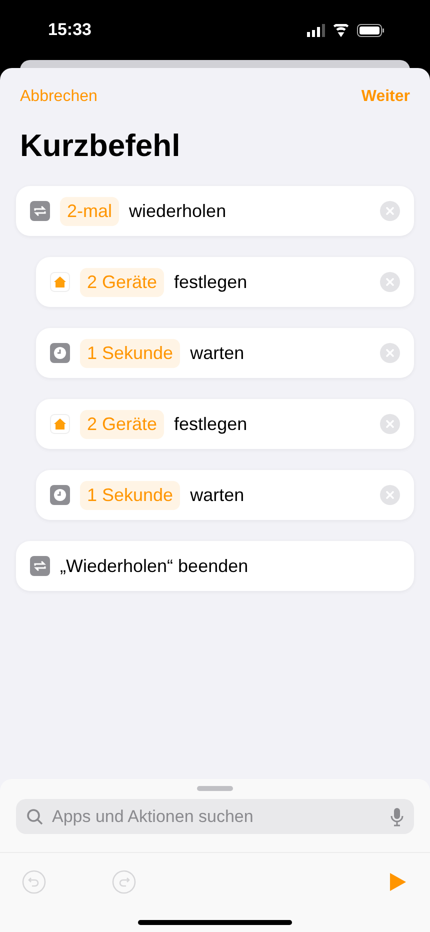  I want to click on microphone-icon, so click(397, 816).